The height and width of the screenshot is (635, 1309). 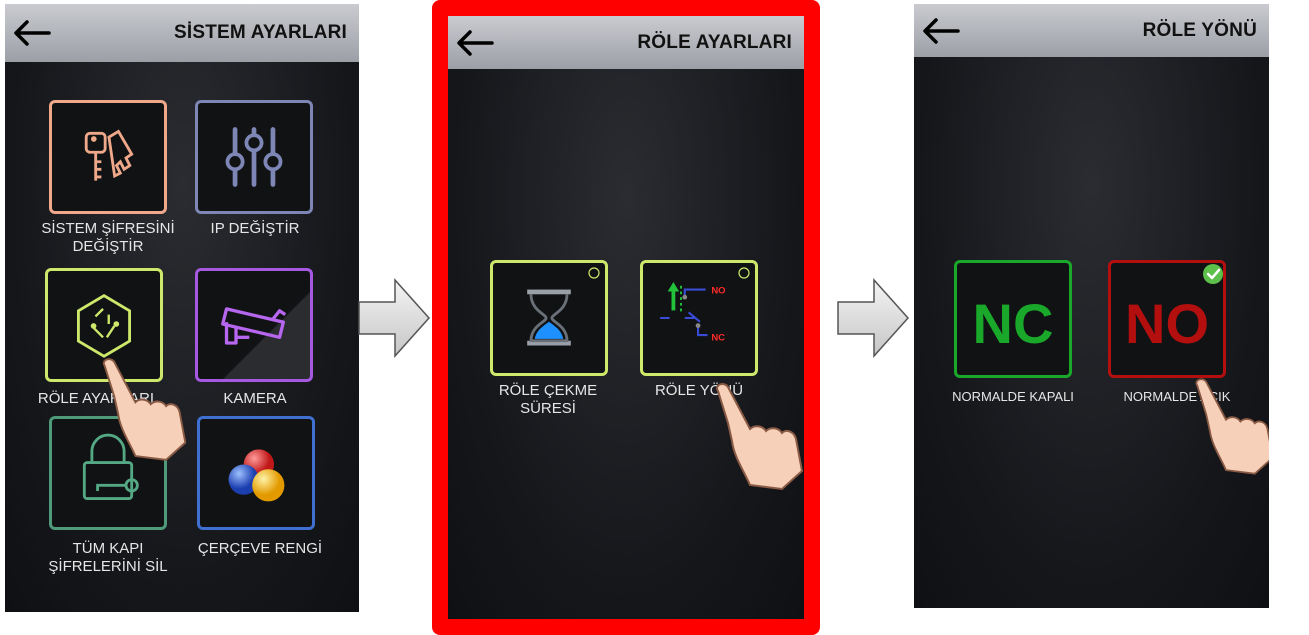 I want to click on camera-icon, so click(x=254, y=326).